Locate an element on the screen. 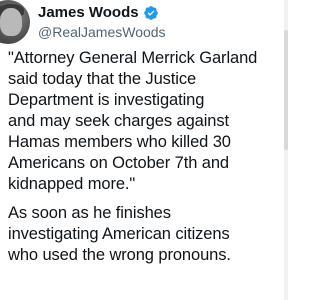  scrollbar-thumb is located at coordinates (286, 90).